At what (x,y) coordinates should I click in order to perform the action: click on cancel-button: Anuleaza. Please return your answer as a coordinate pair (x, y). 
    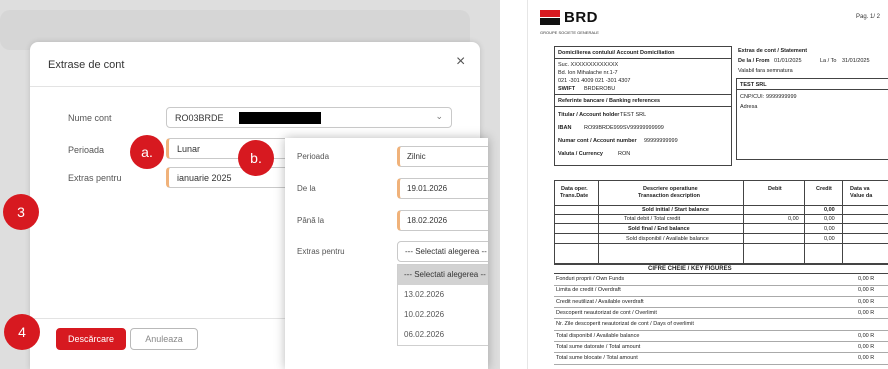
    Looking at the image, I should click on (164, 339).